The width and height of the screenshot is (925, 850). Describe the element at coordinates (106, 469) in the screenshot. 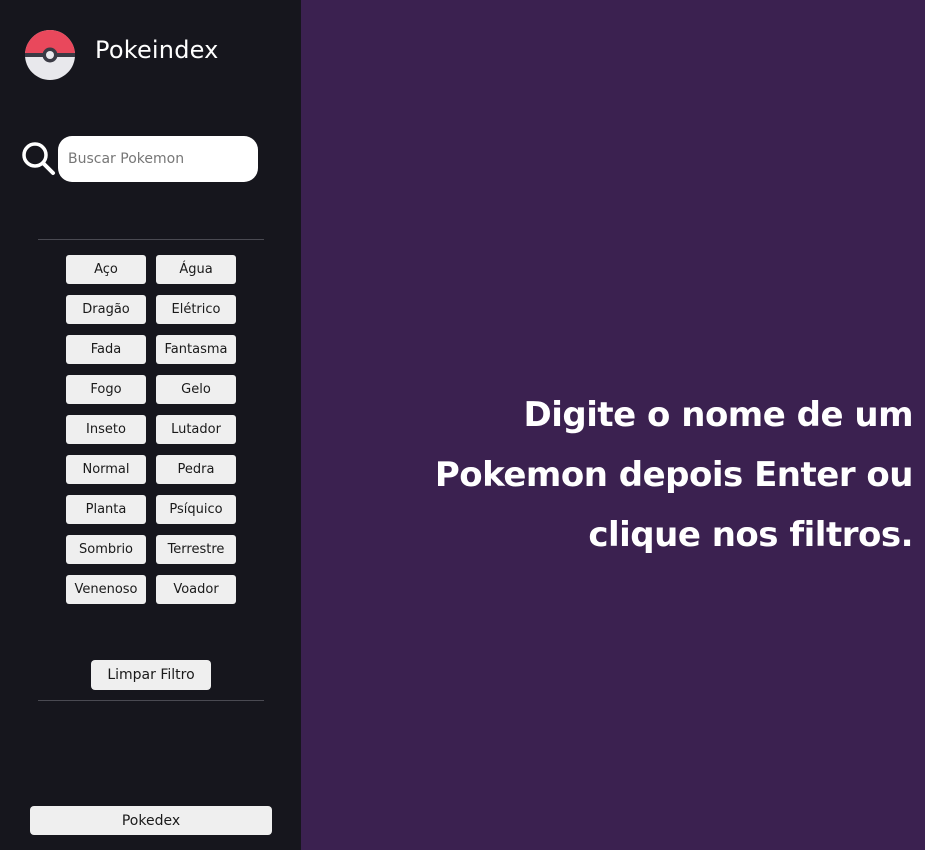

I see `type-filter-button: Normal` at that location.